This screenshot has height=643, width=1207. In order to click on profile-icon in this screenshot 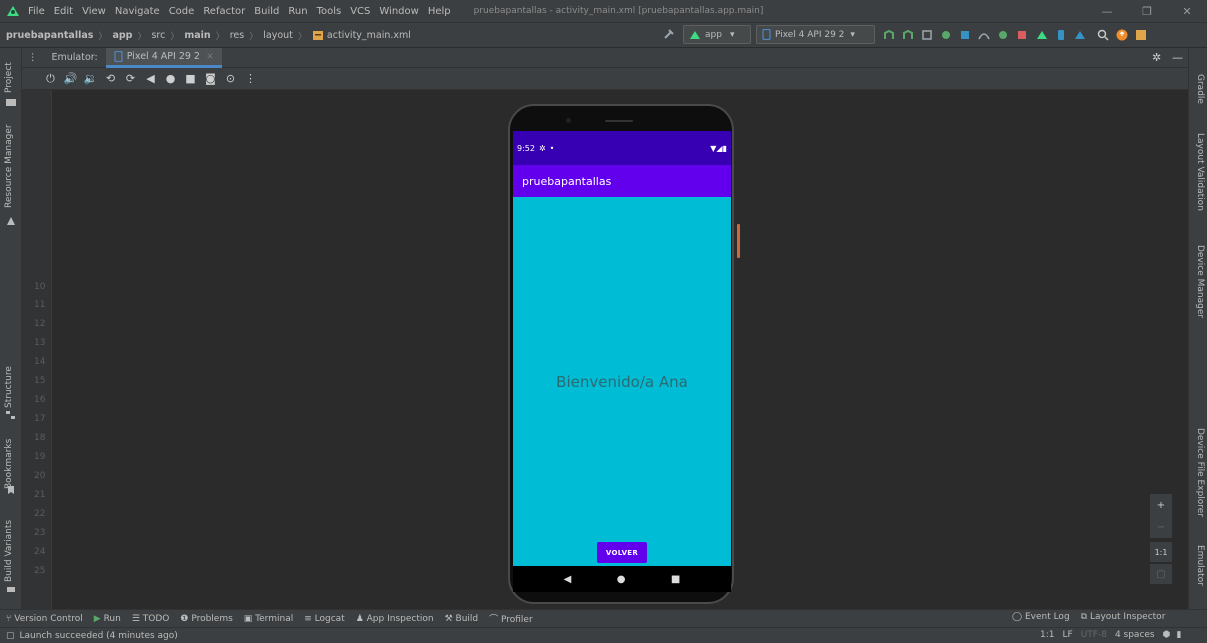, I will do `click(984, 35)`.